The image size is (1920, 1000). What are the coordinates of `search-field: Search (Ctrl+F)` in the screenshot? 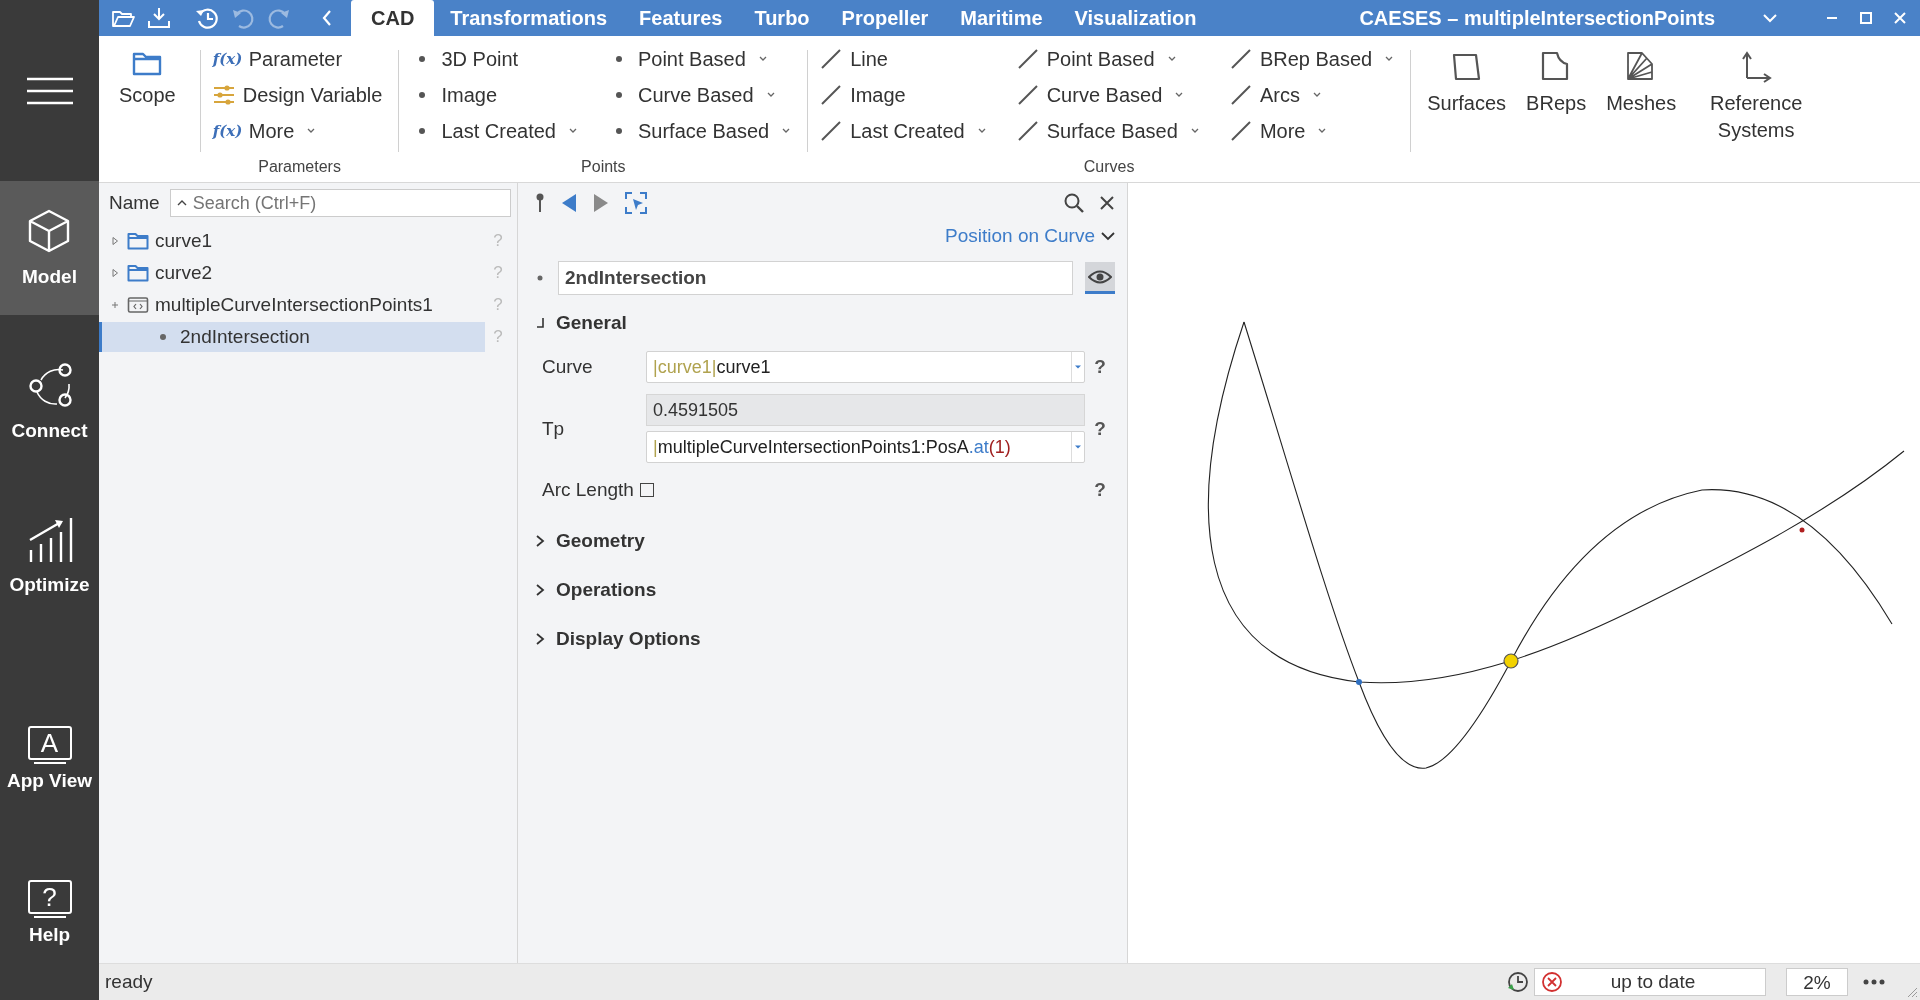 It's located at (340, 203).